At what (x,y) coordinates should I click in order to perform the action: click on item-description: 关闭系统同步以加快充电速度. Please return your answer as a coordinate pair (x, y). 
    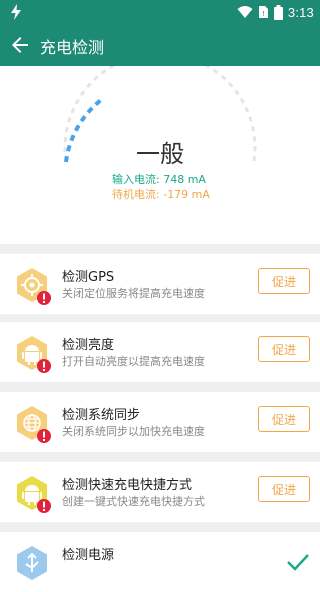
    Looking at the image, I should click on (133, 431).